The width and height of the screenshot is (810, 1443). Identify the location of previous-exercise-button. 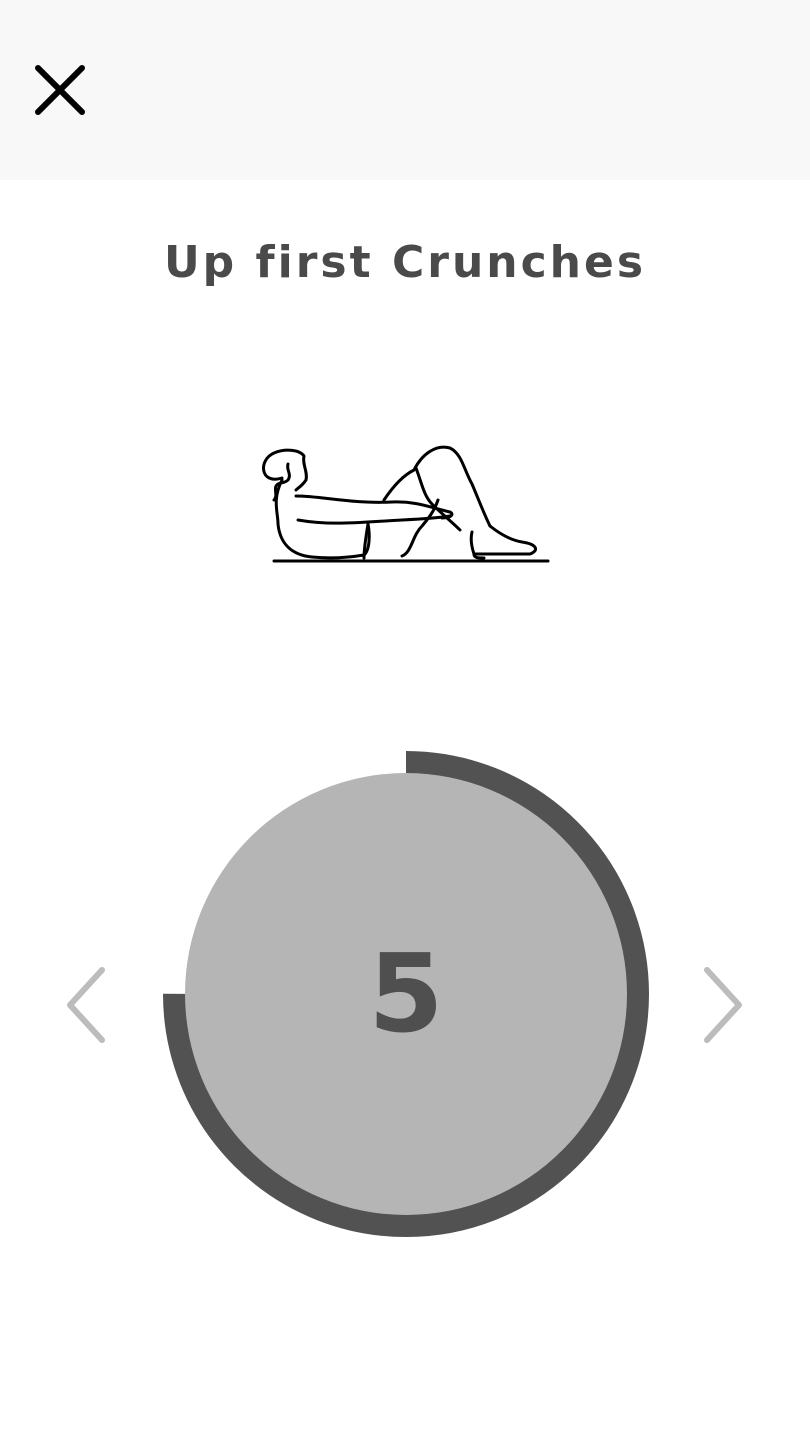
(86, 1005).